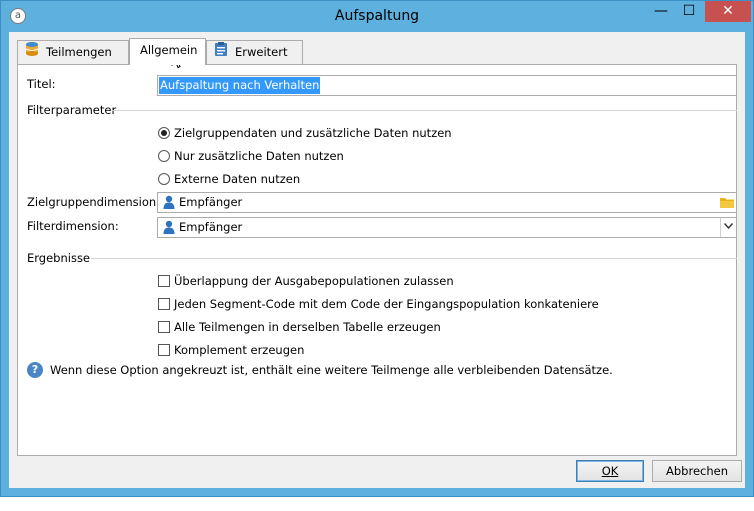  I want to click on tab-teilmengen: Teilmengen, so click(73, 52).